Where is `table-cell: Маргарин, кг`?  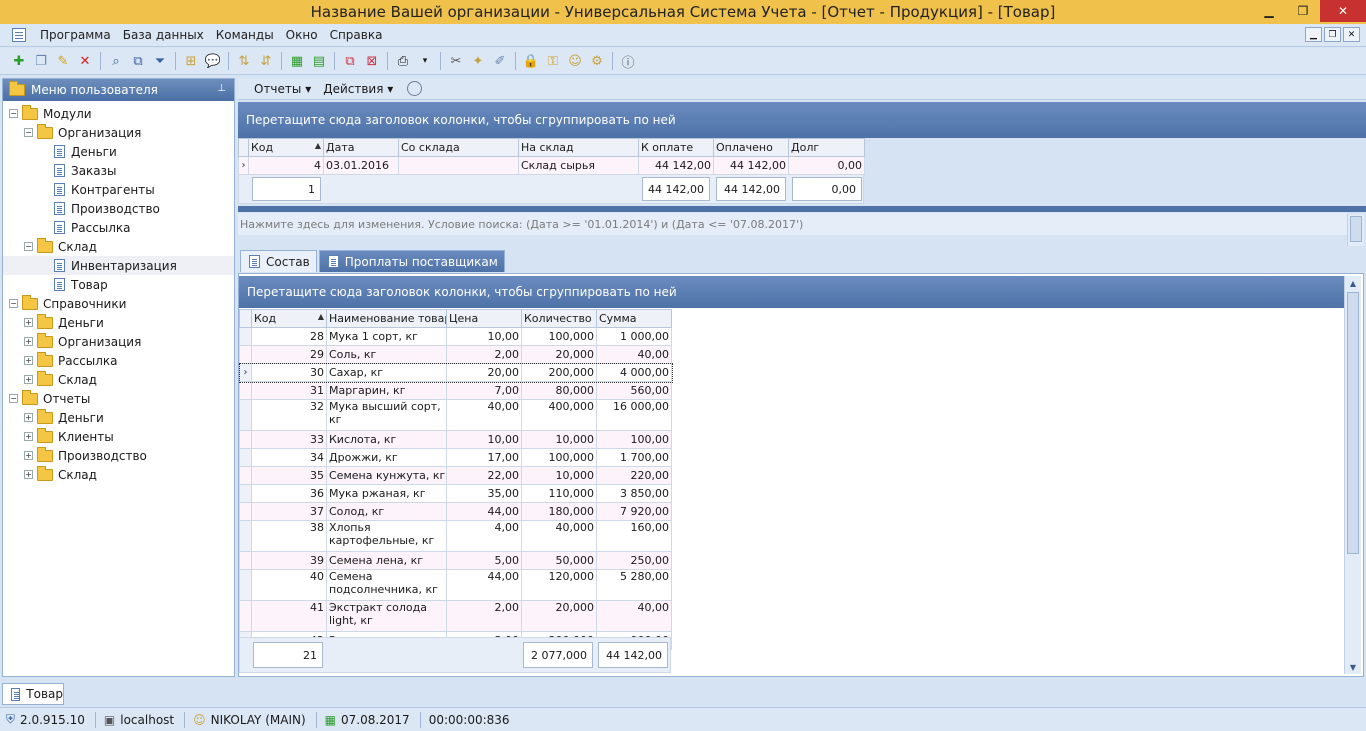 table-cell: Маргарин, кг is located at coordinates (386, 390).